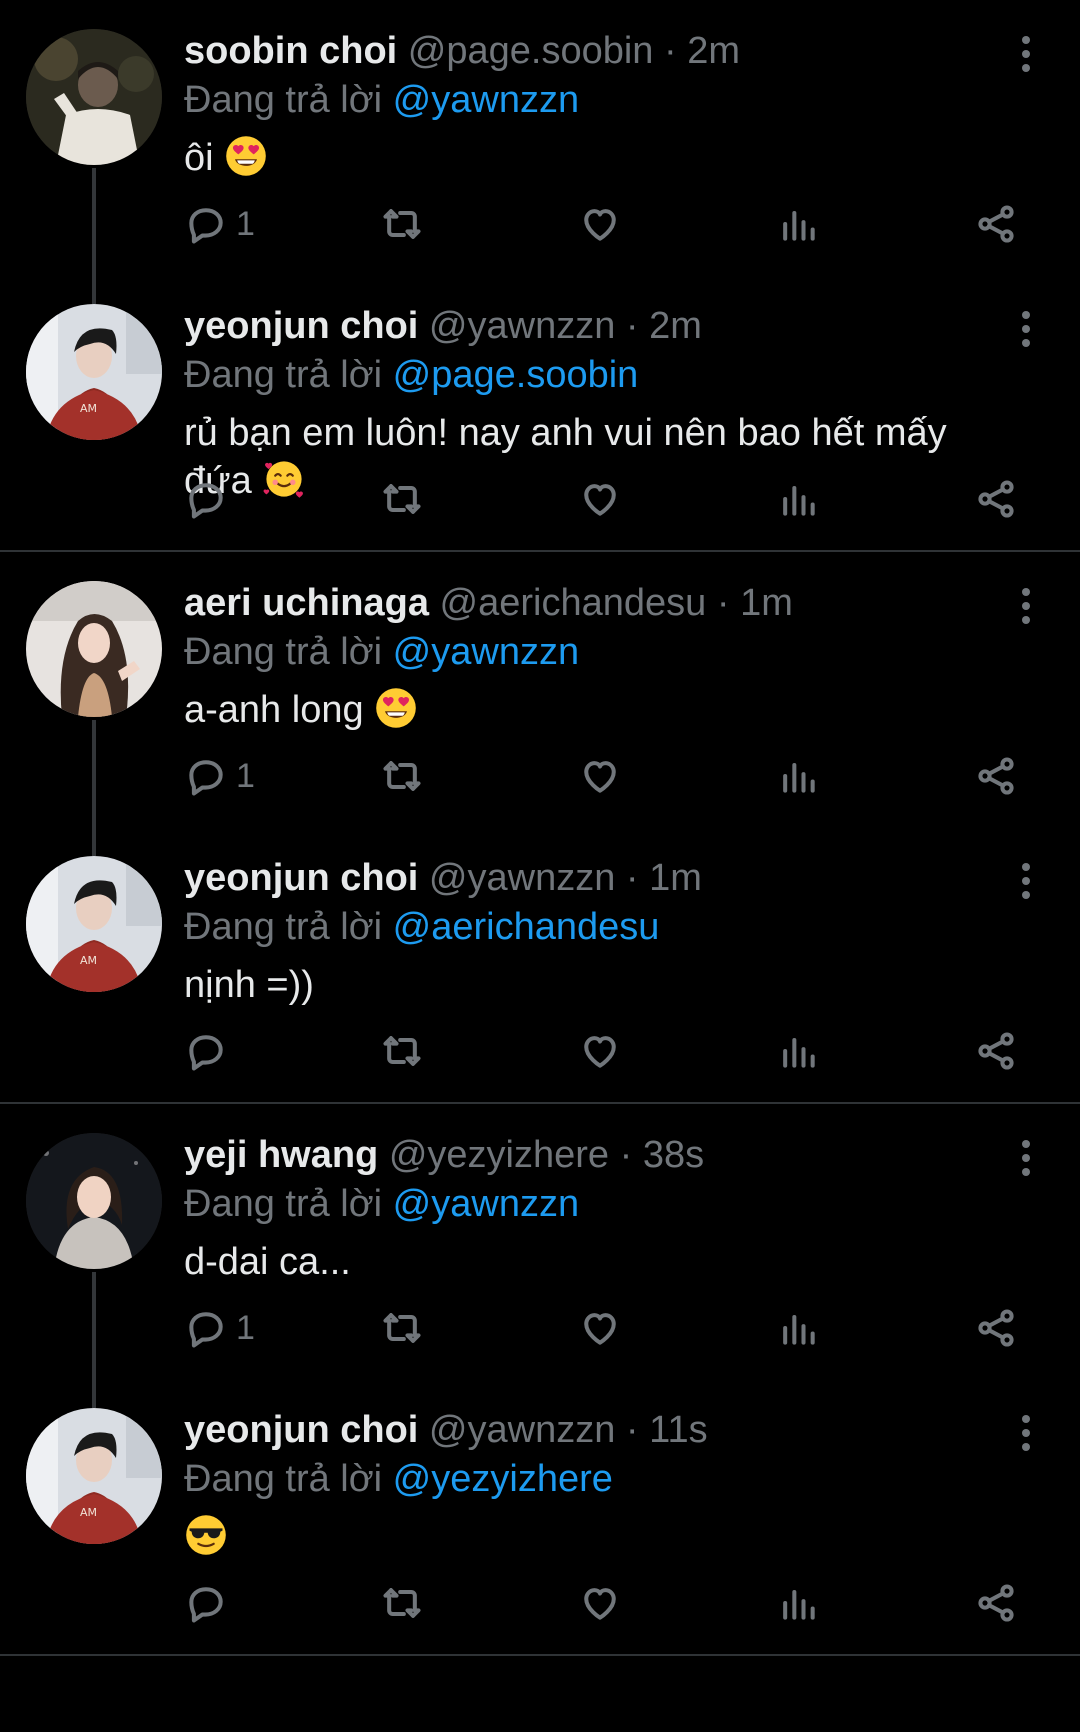  Describe the element at coordinates (673, 1155) in the screenshot. I see `timestamp: 38s` at that location.